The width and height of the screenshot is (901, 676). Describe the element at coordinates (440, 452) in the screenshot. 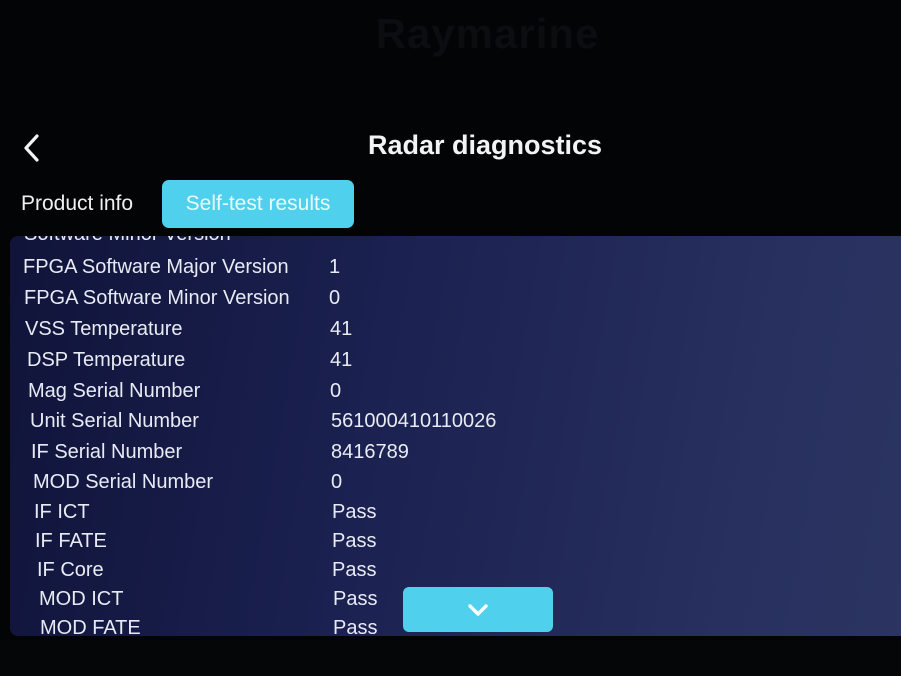

I see `list-row: IF Serial Number 8416789` at that location.